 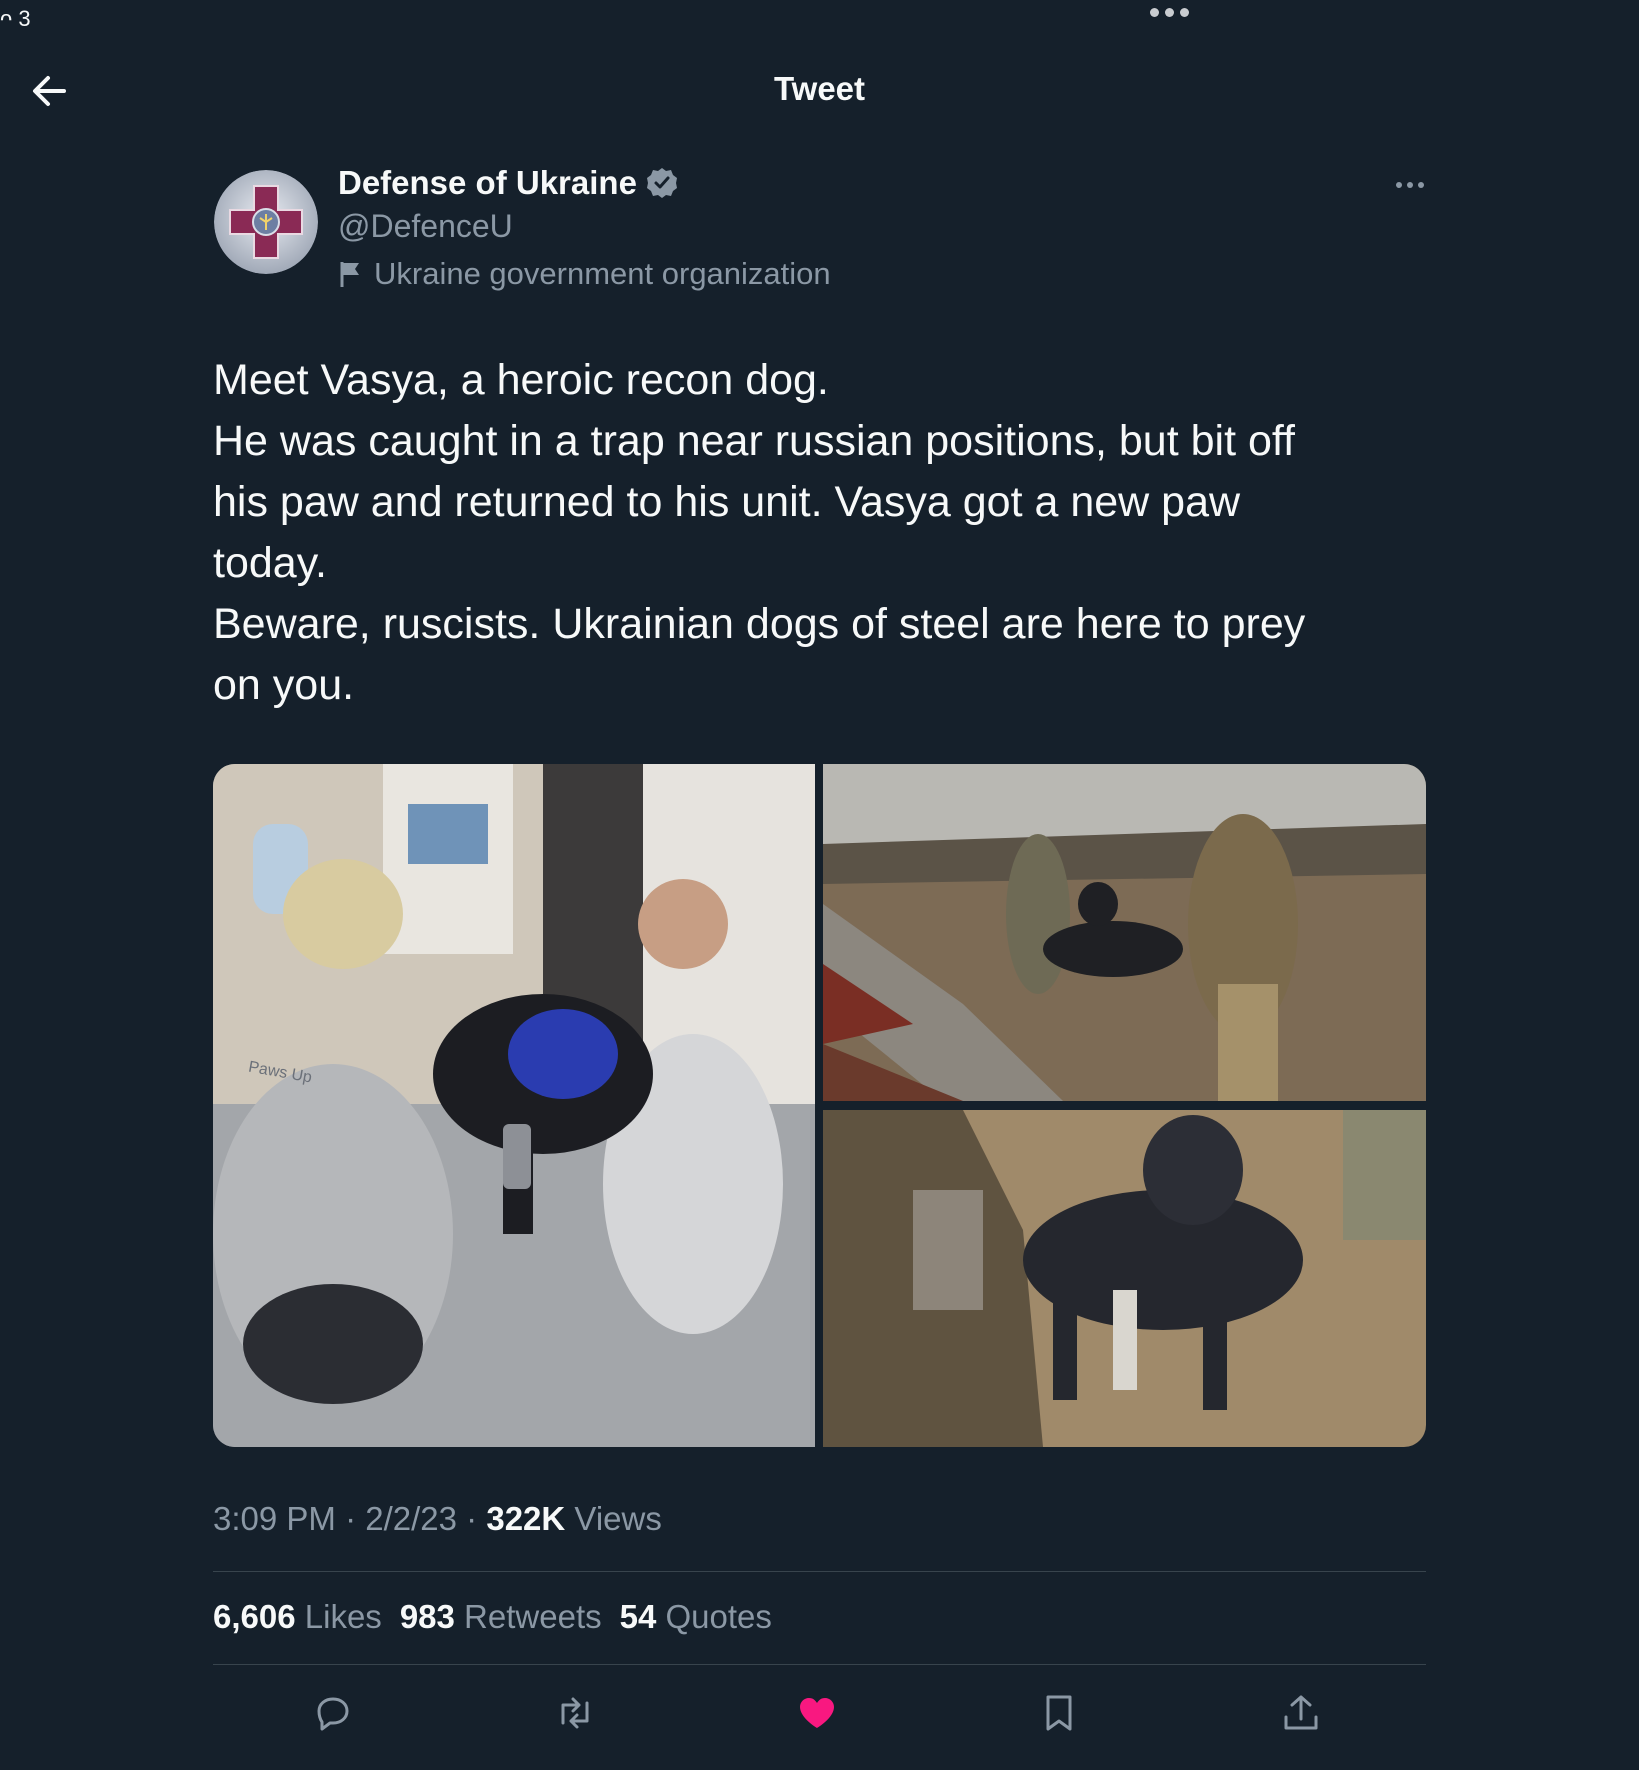 What do you see at coordinates (284, 685) in the screenshot?
I see `tweet-line: on you.` at bounding box center [284, 685].